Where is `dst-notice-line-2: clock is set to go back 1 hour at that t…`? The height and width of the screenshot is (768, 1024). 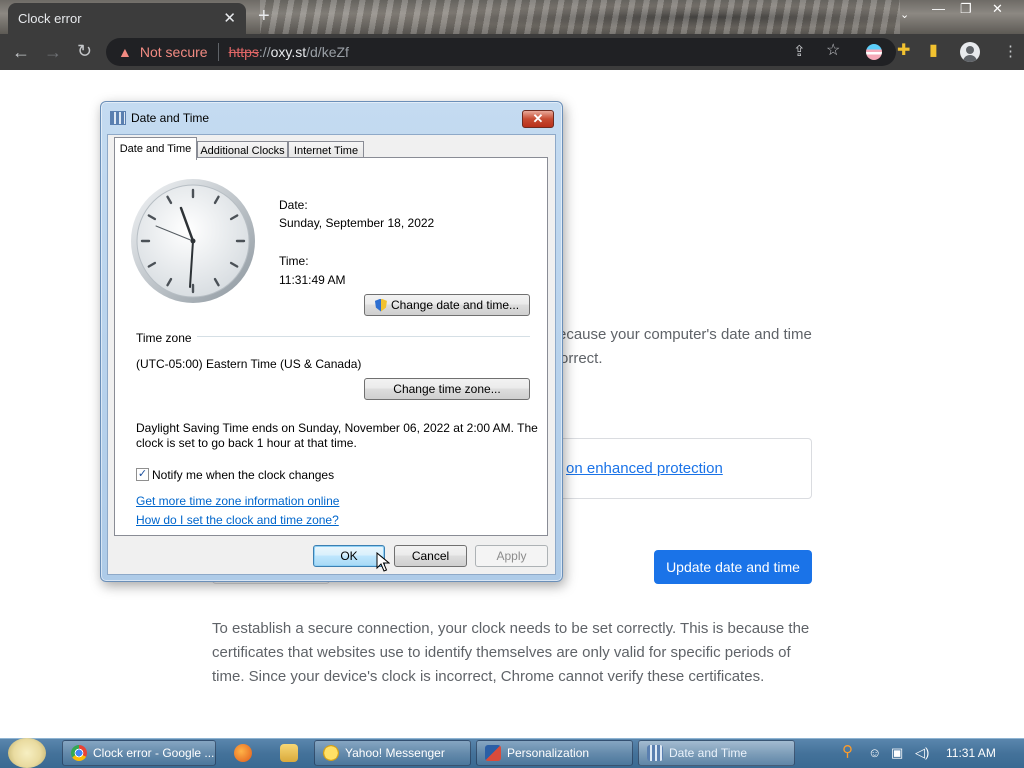
dst-notice-line-2: clock is set to go back 1 hour at that t… is located at coordinates (246, 443).